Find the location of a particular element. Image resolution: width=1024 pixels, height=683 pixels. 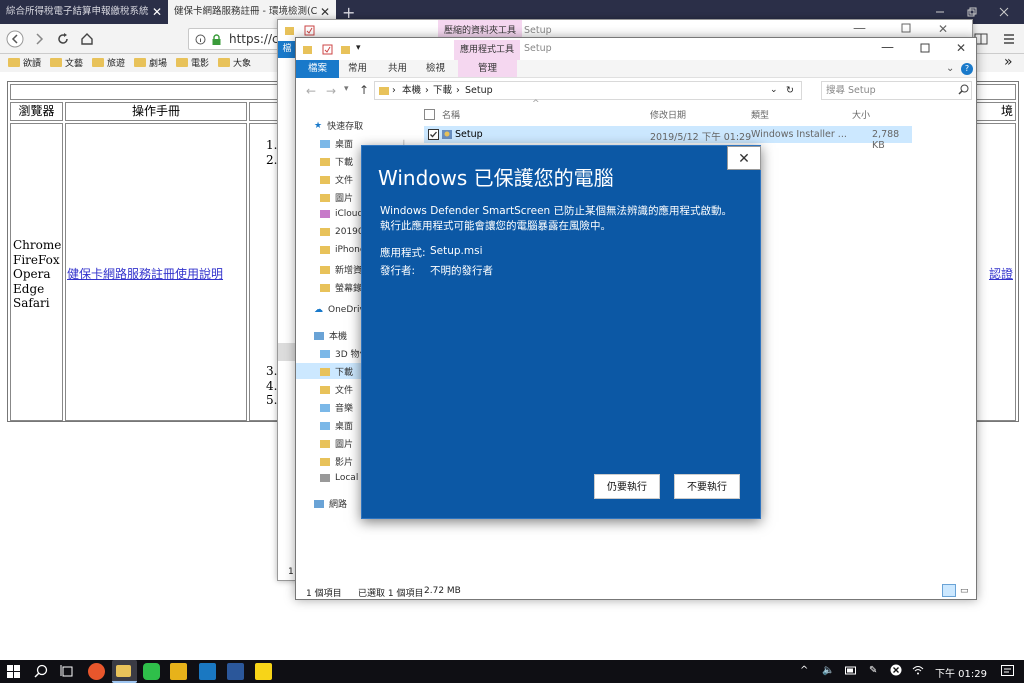

large-icons-view-icon: ▭ is located at coordinates (964, 591).